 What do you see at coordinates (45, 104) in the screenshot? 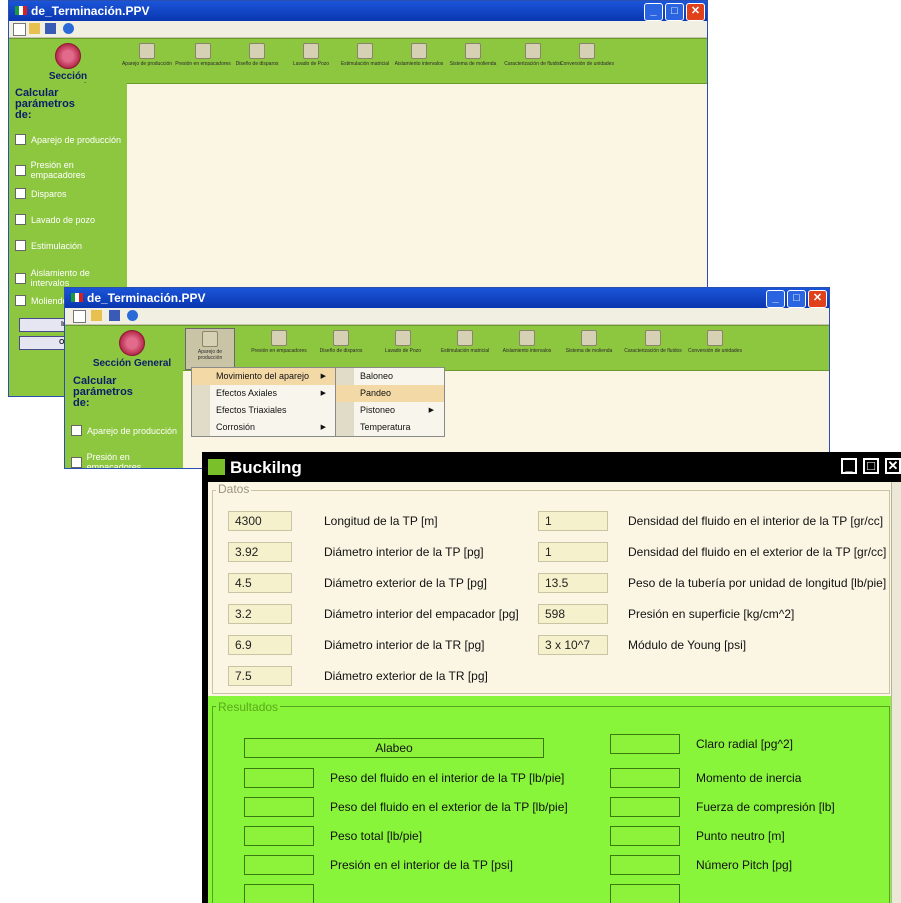
I see `panel-heading: Calcular parámetros de:` at bounding box center [45, 104].